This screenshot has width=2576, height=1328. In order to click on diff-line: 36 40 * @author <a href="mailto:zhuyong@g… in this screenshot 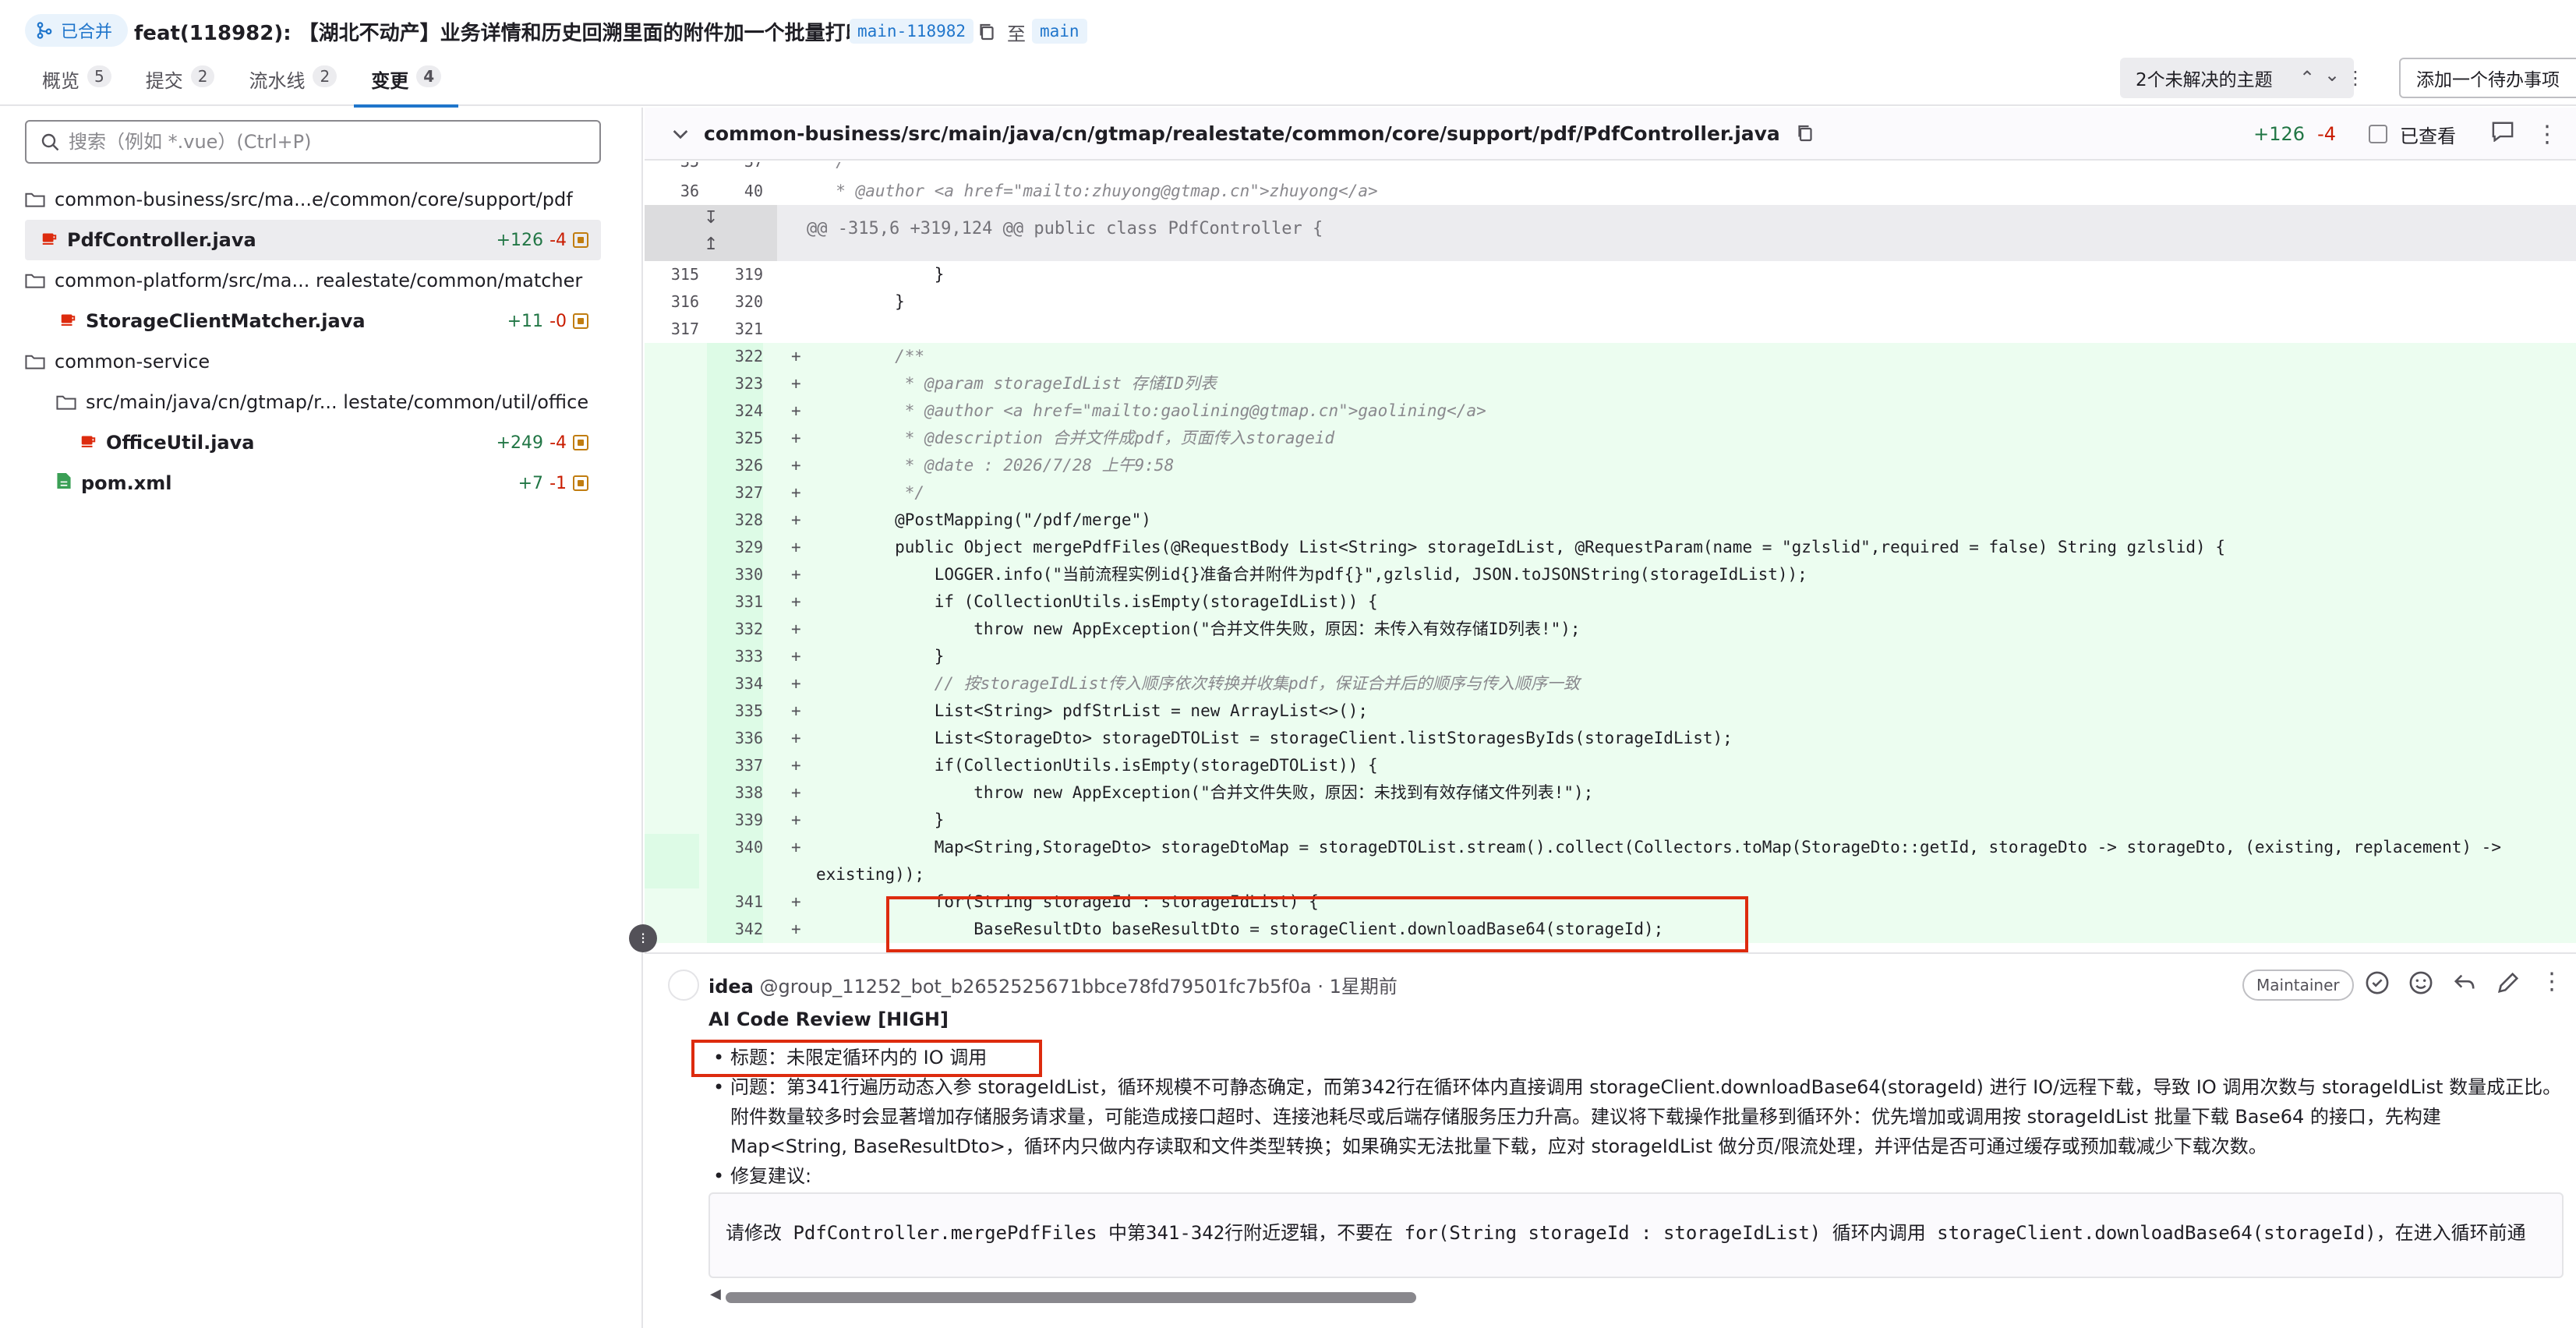, I will do `click(1029, 191)`.